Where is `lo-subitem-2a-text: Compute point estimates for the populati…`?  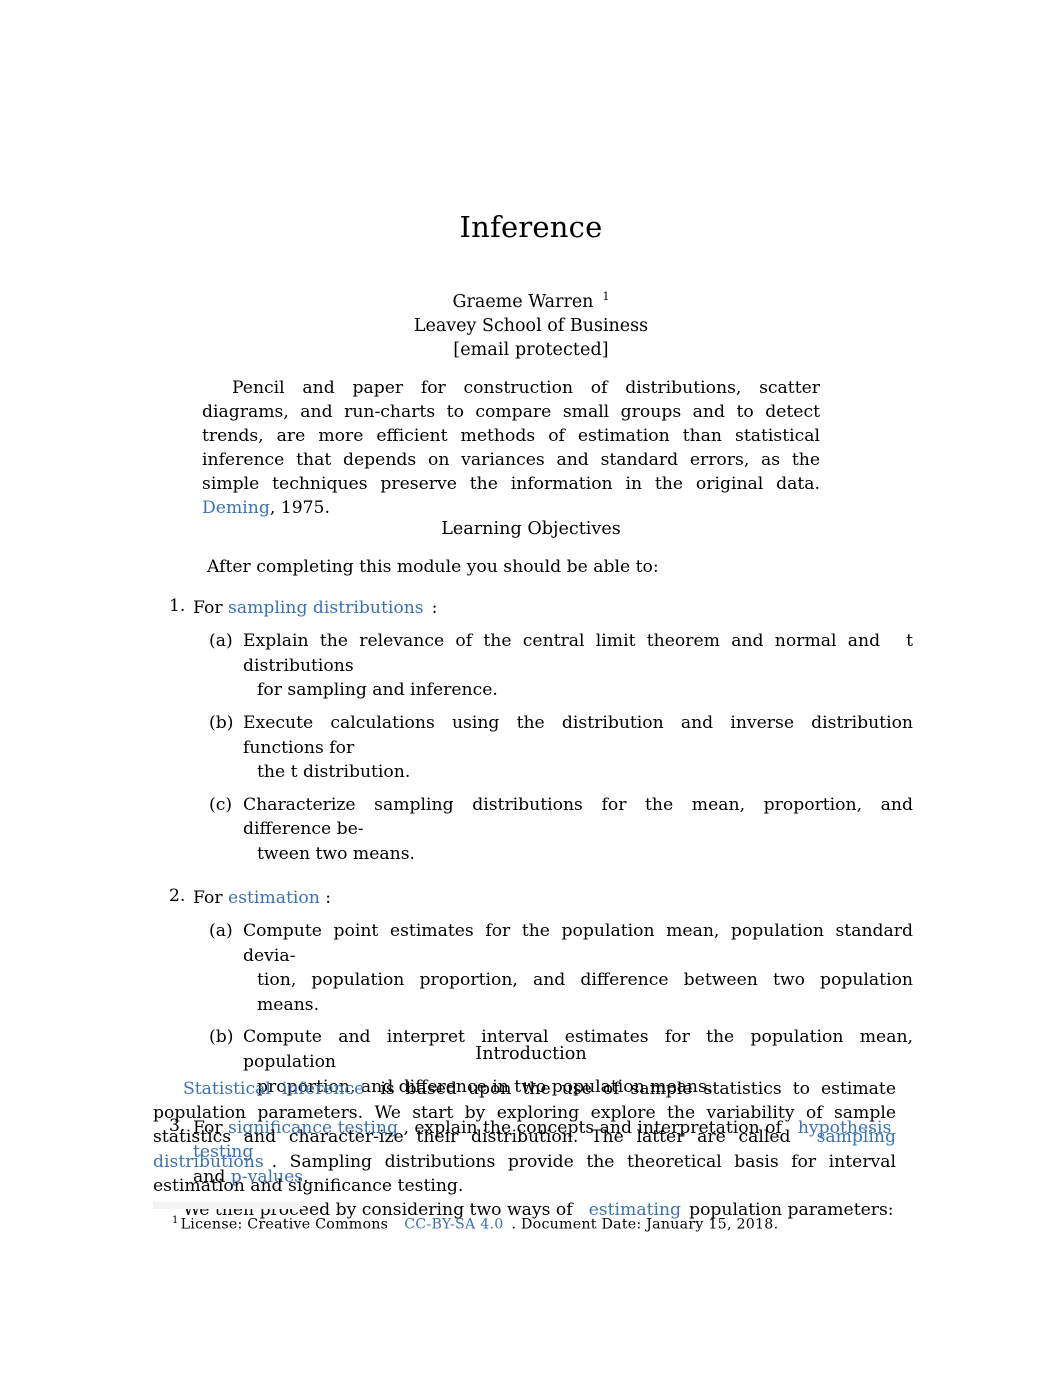 lo-subitem-2a-text: Compute point estimates for the populati… is located at coordinates (578, 943).